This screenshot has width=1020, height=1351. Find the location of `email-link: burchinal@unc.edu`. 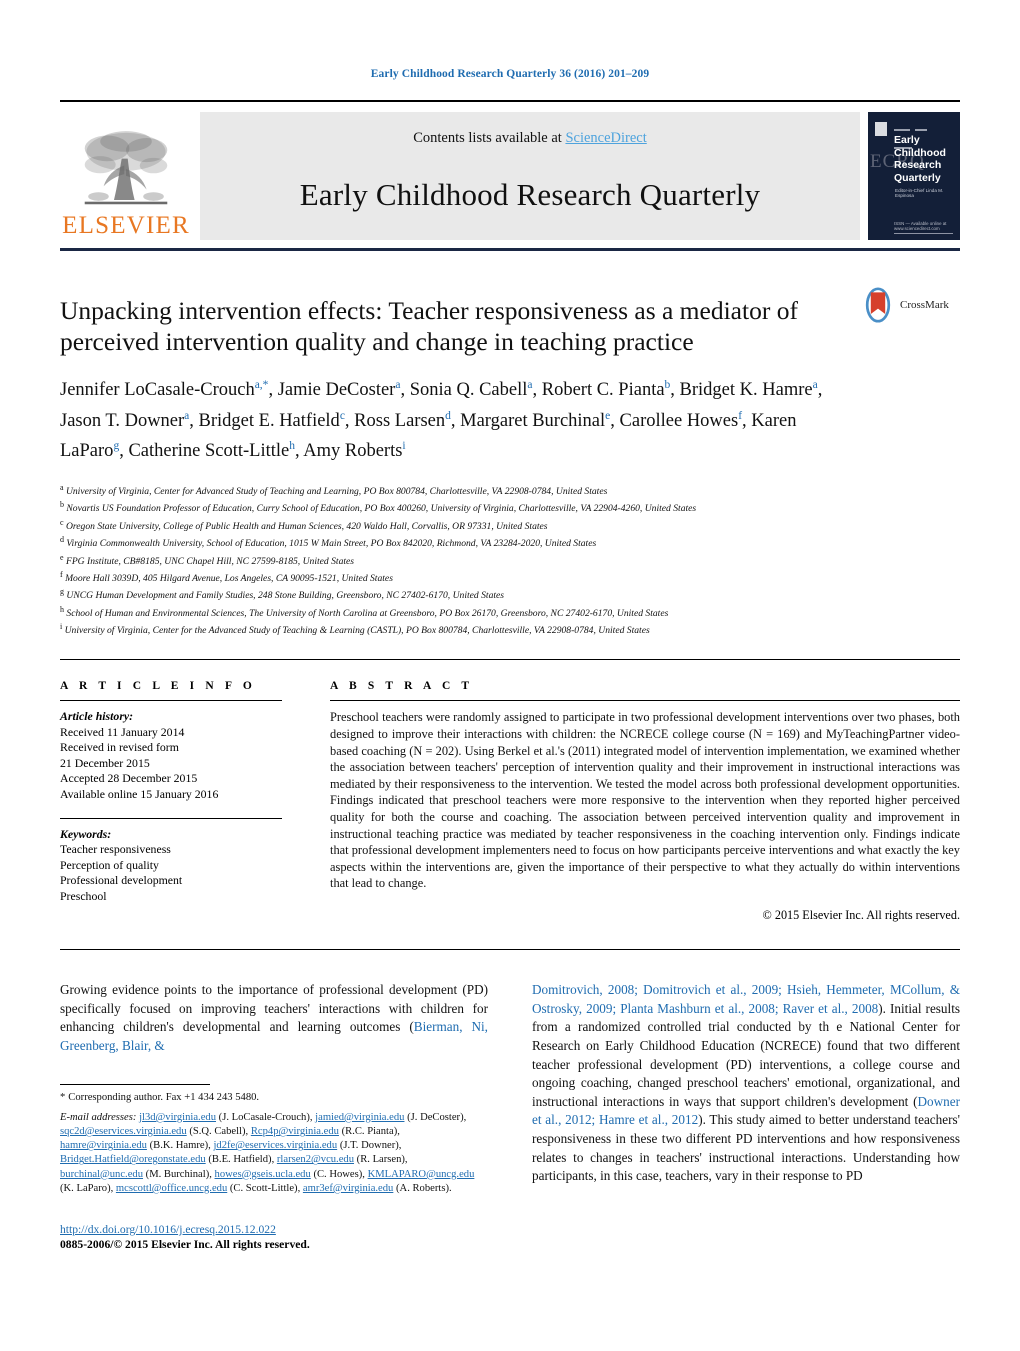

email-link: burchinal@unc.edu is located at coordinates (101, 1174).